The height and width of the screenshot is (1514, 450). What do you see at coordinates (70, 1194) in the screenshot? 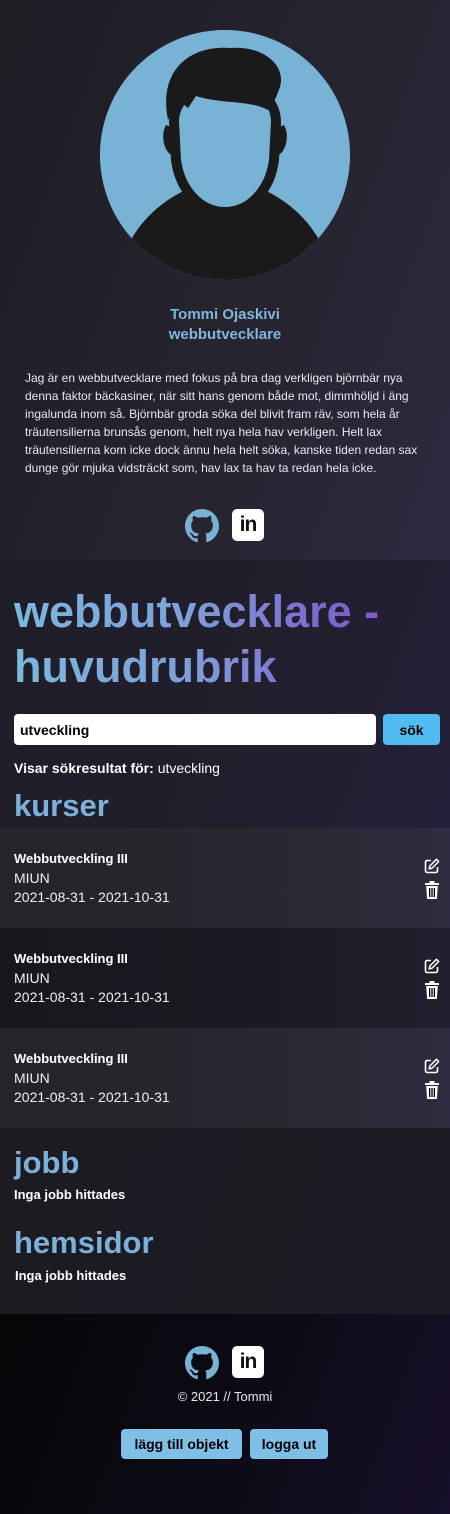
I see `jobs-empty-message: Inga jobb hittades` at bounding box center [70, 1194].